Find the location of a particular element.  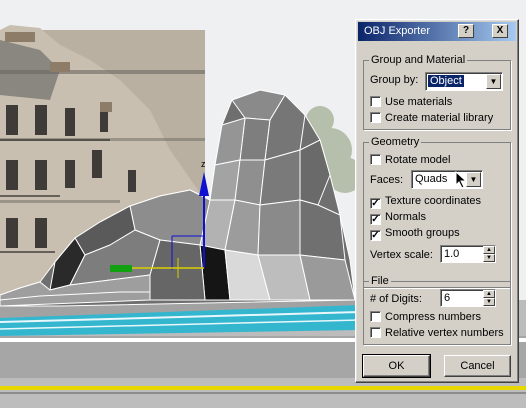

file-legend: File is located at coordinates (380, 281).